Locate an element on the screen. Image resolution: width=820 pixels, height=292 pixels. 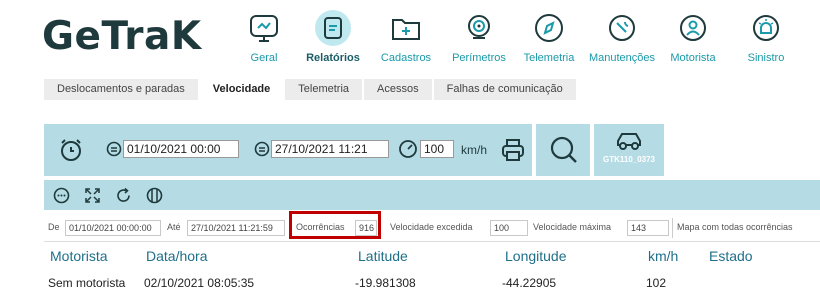
nav-item-perimetros: Perímetros is located at coordinates (479, 38).